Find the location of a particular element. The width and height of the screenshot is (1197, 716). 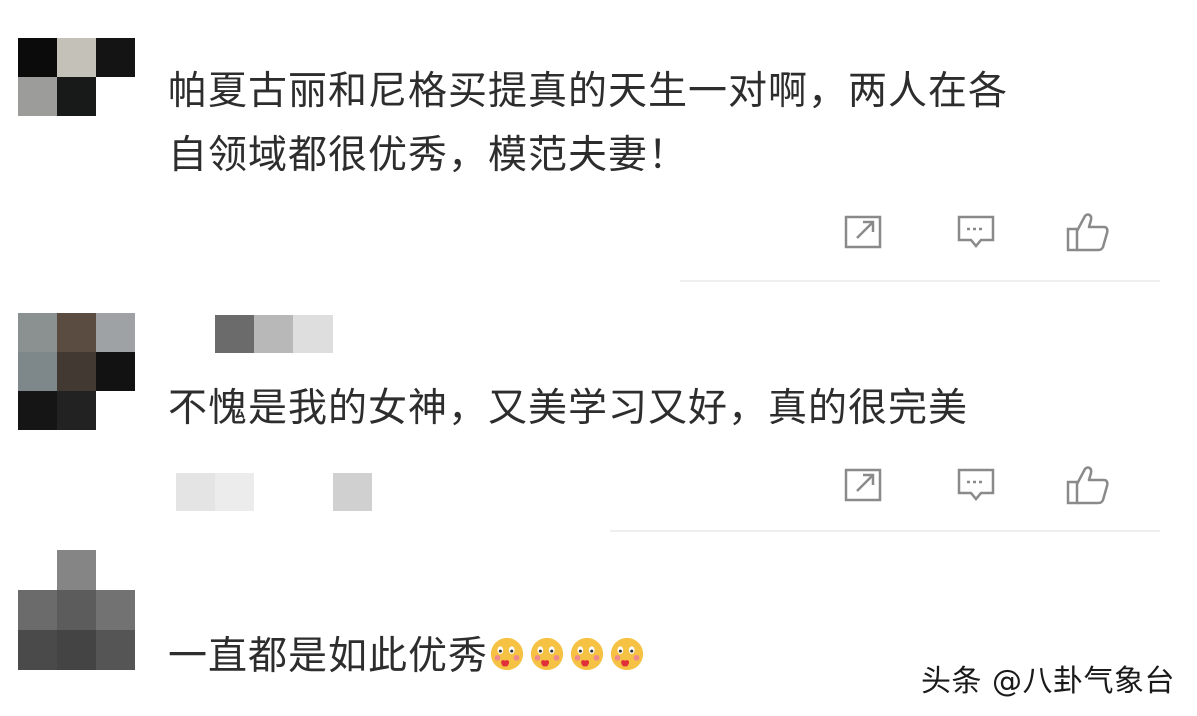

emoji-group is located at coordinates (568, 656).